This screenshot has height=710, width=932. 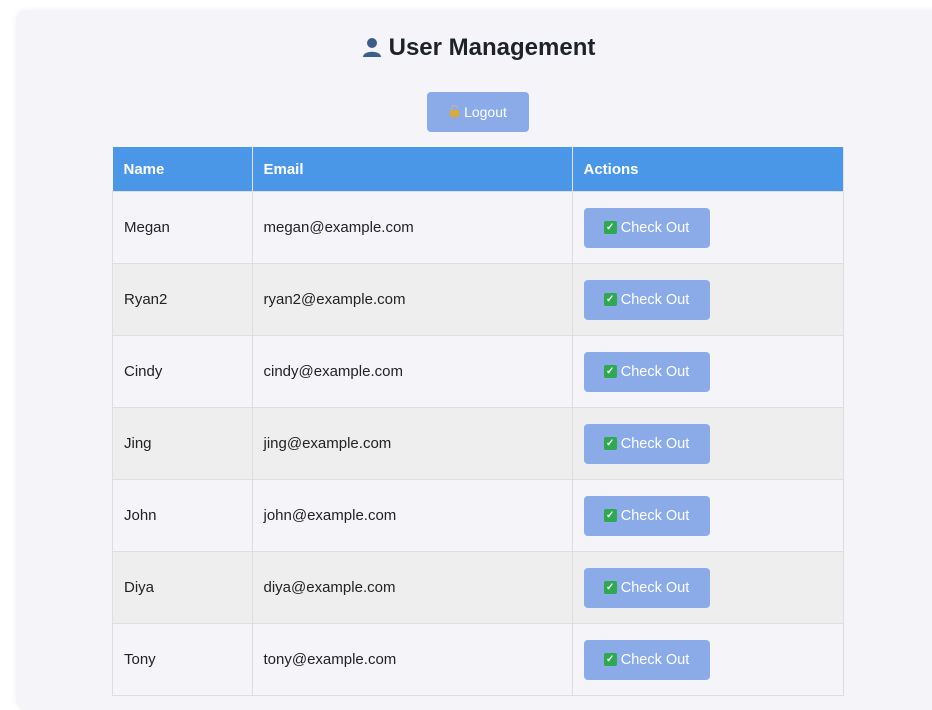 I want to click on user-email-cell: jing@example.com, so click(x=412, y=443).